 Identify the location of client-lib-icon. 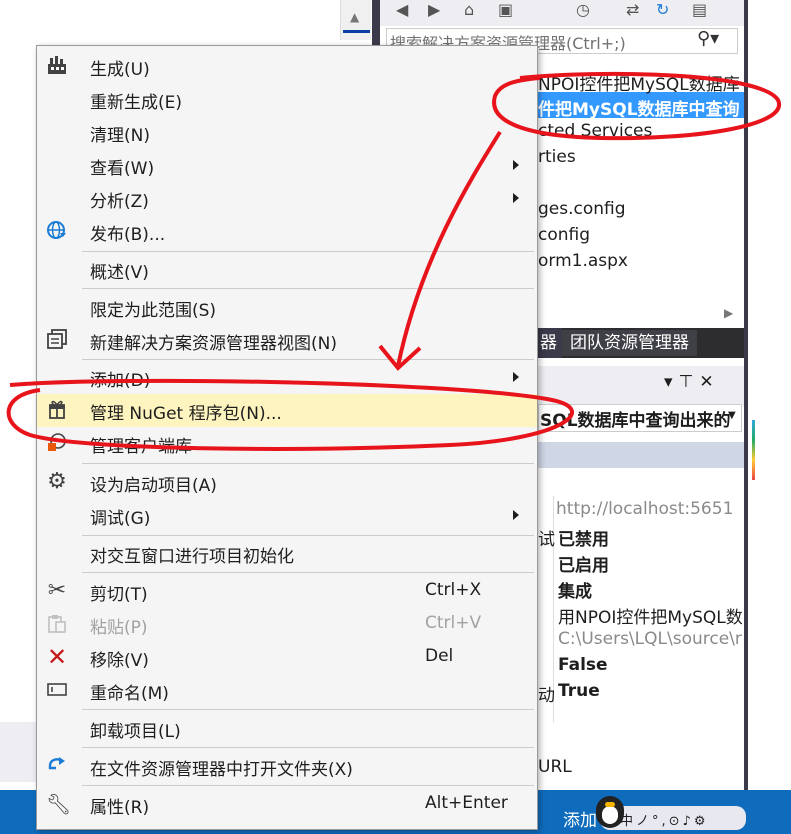
(57, 443).